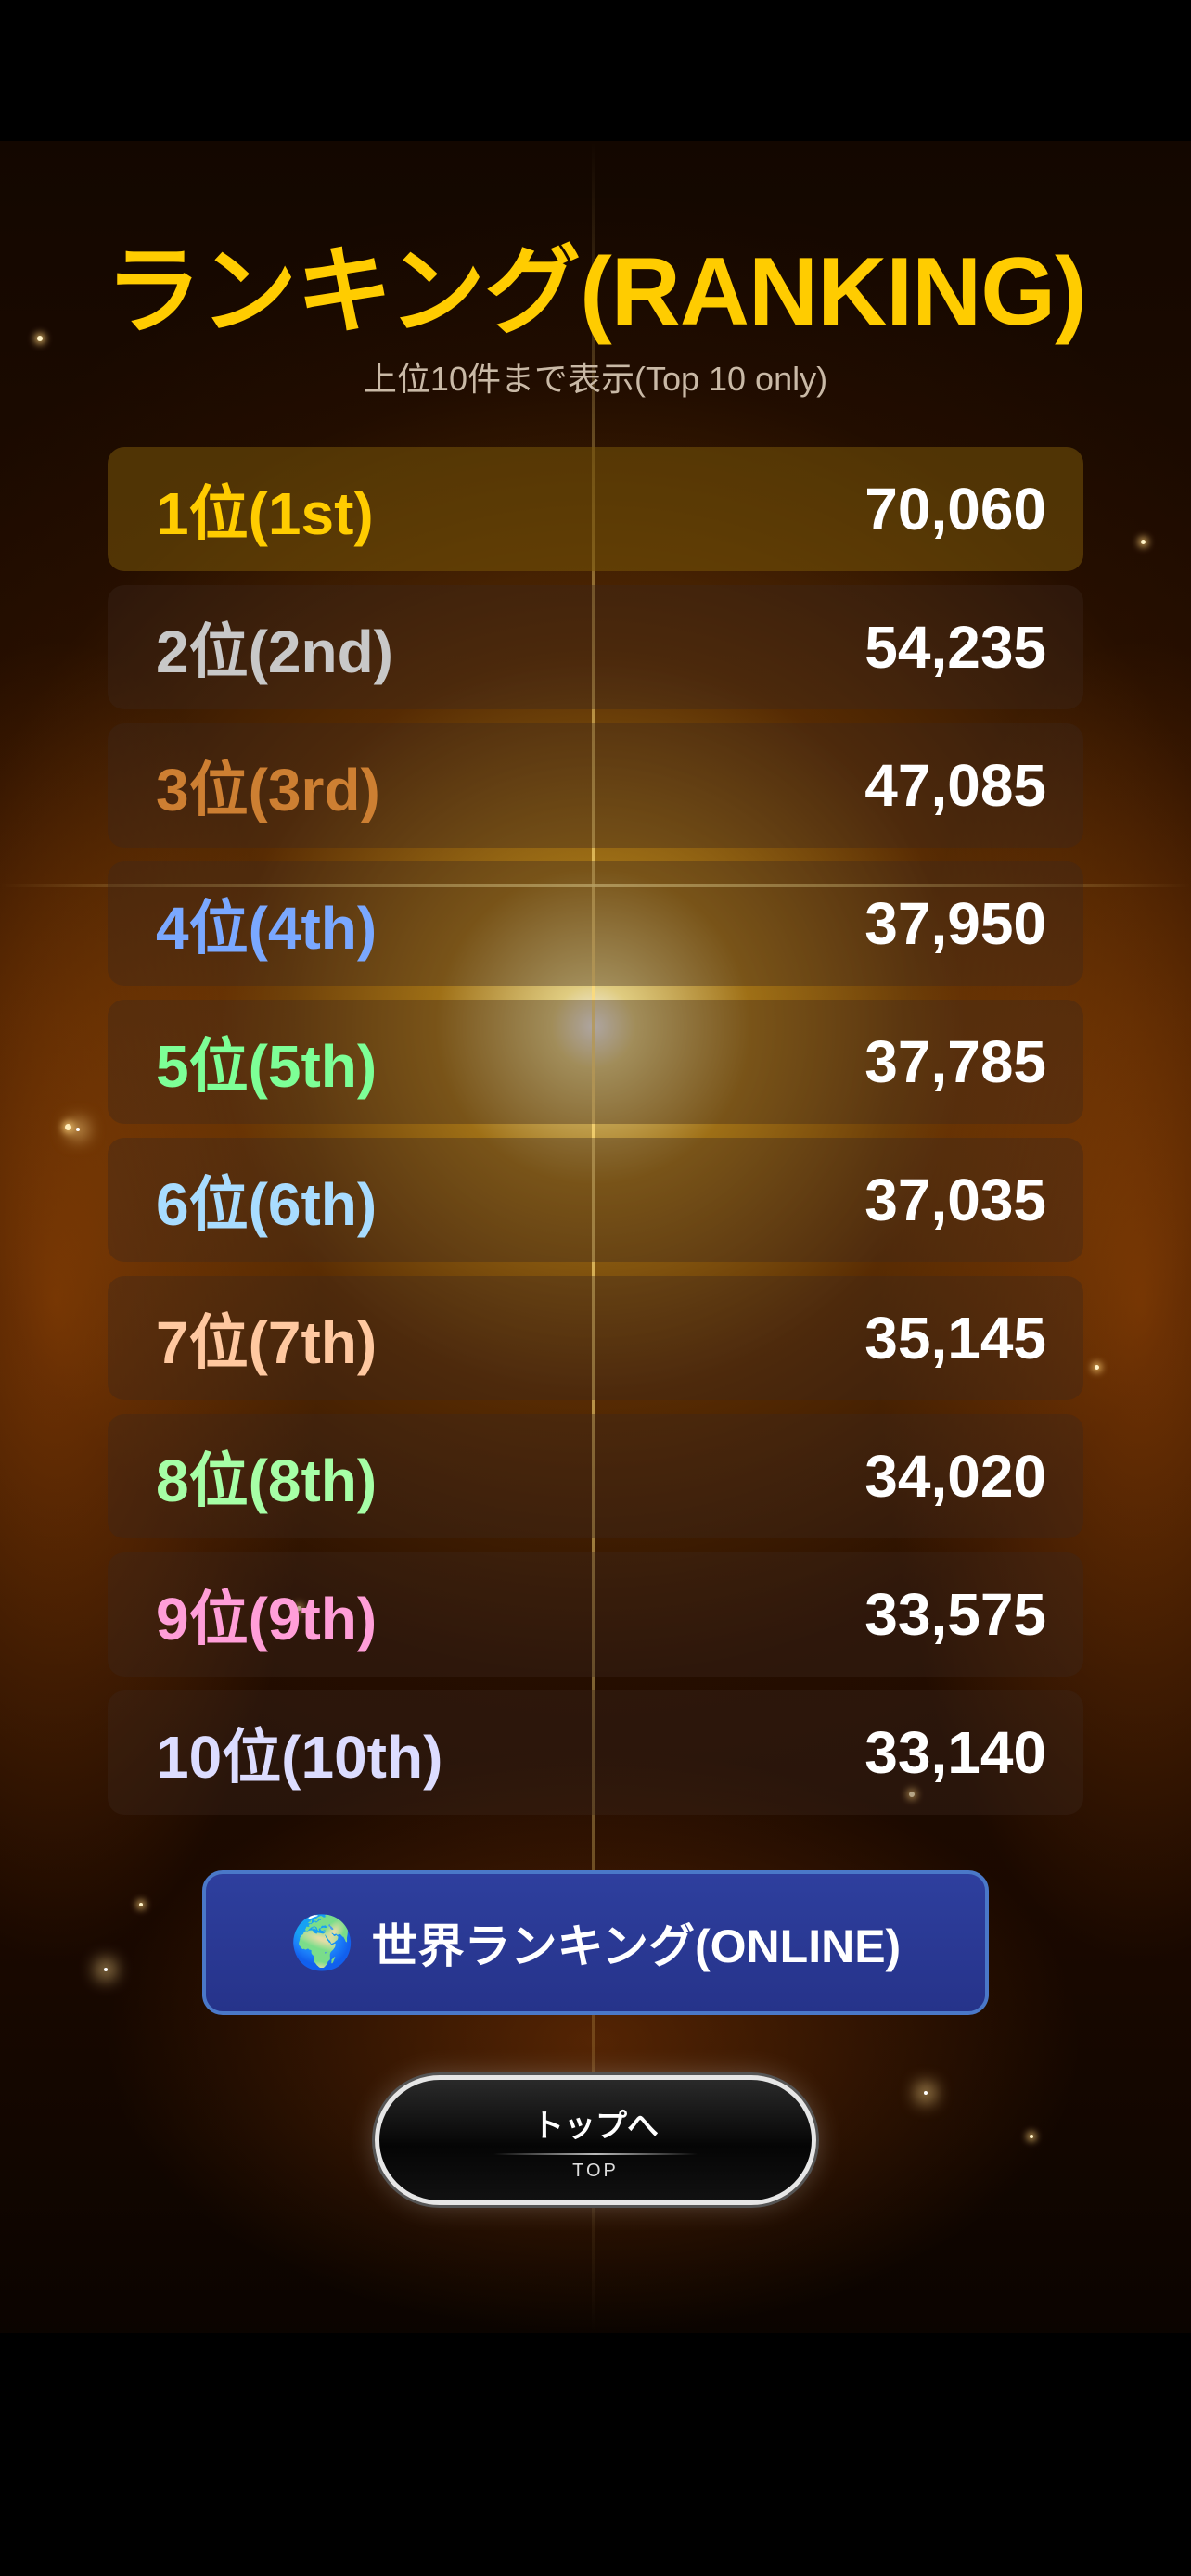  I want to click on rank-label: 4位(4th), so click(267, 928).